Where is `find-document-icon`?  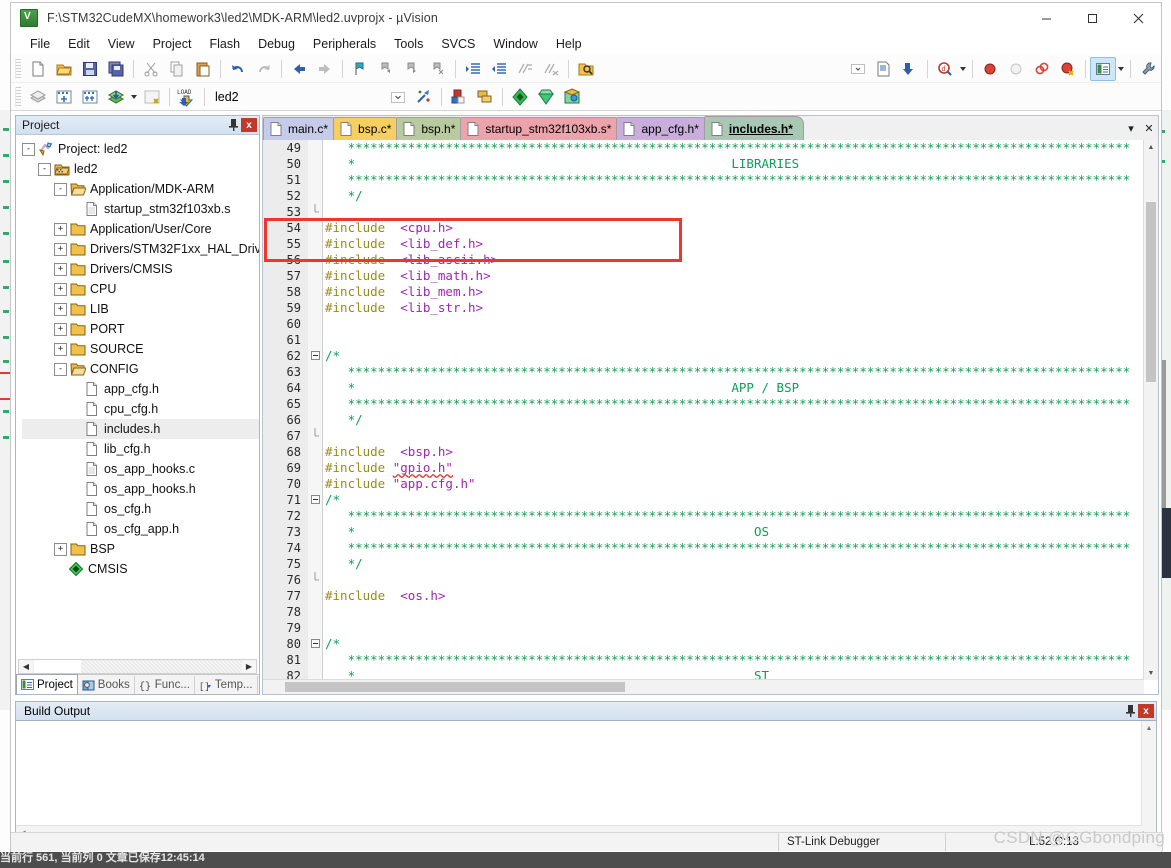 find-document-icon is located at coordinates (884, 69).